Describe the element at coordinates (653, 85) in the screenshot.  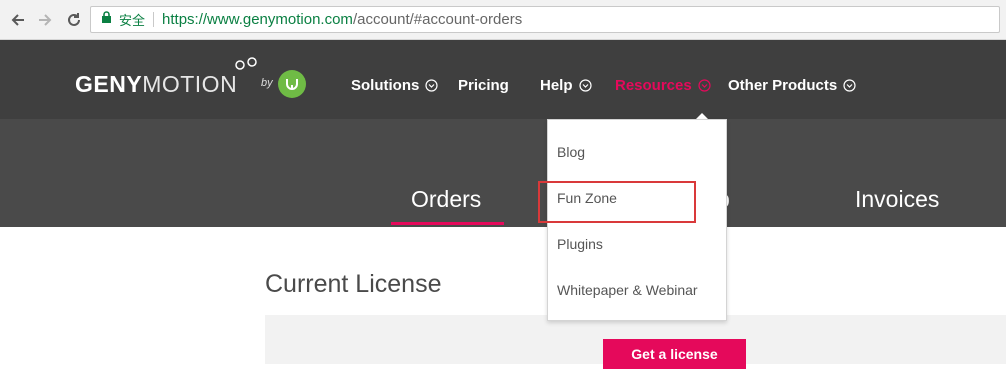
I see `nav-resources-label: Resources` at that location.